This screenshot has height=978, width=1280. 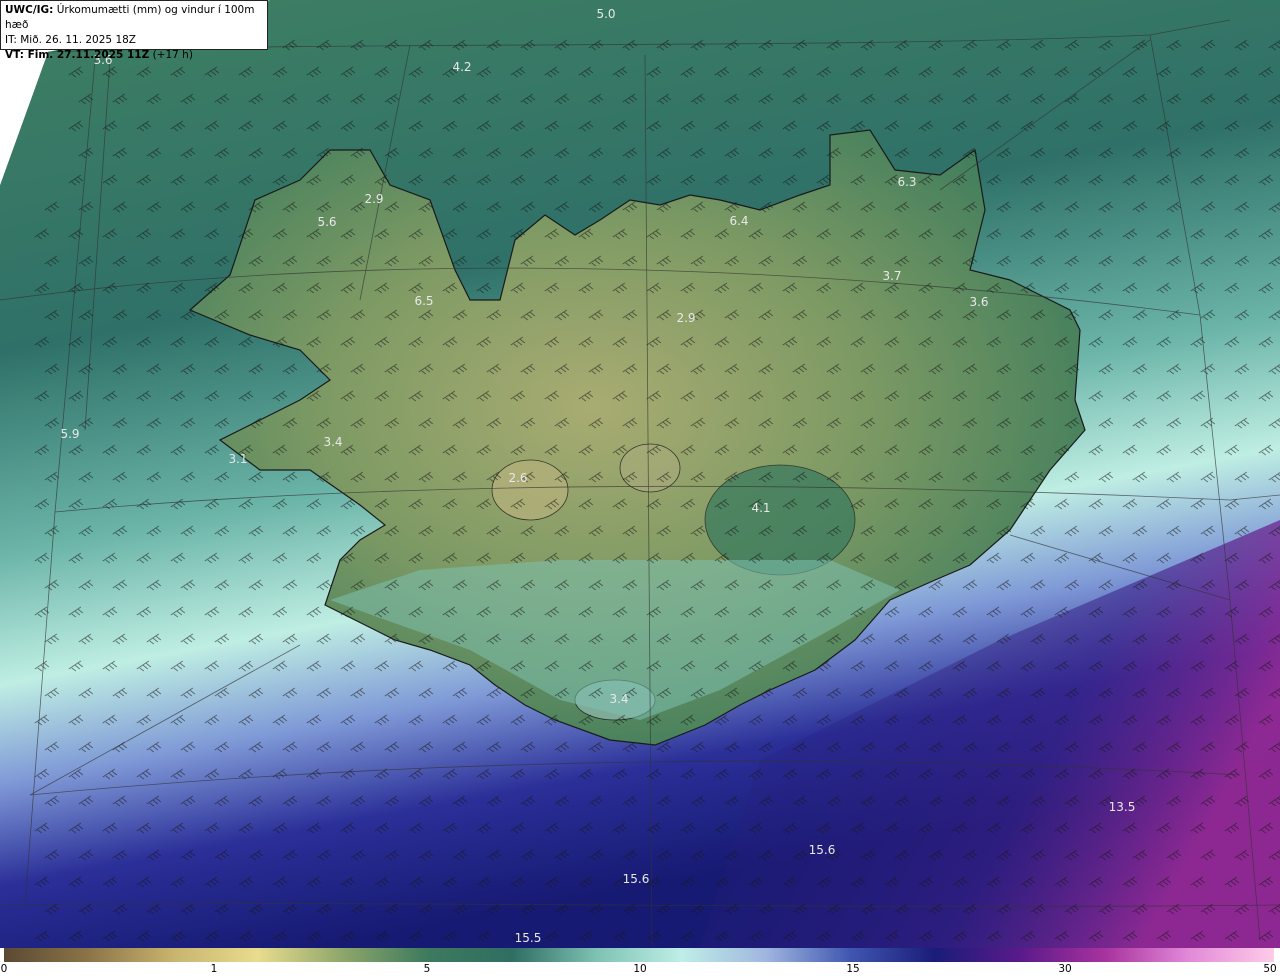 I want to click on colorbar-tick: 0, so click(x=4, y=969).